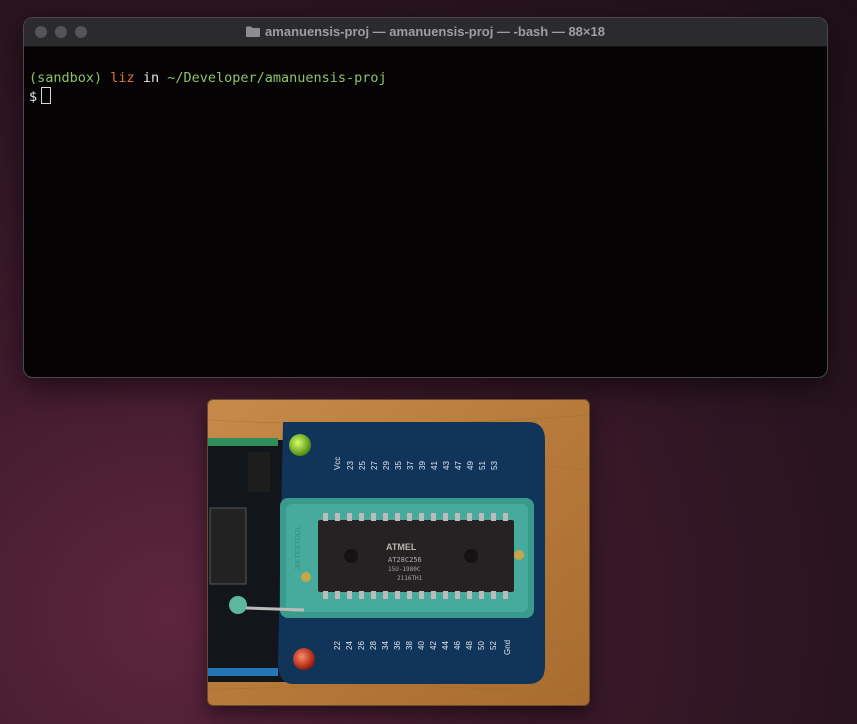 This screenshot has width=857, height=724. Describe the element at coordinates (519, 555) in the screenshot. I see `screw-right` at that location.